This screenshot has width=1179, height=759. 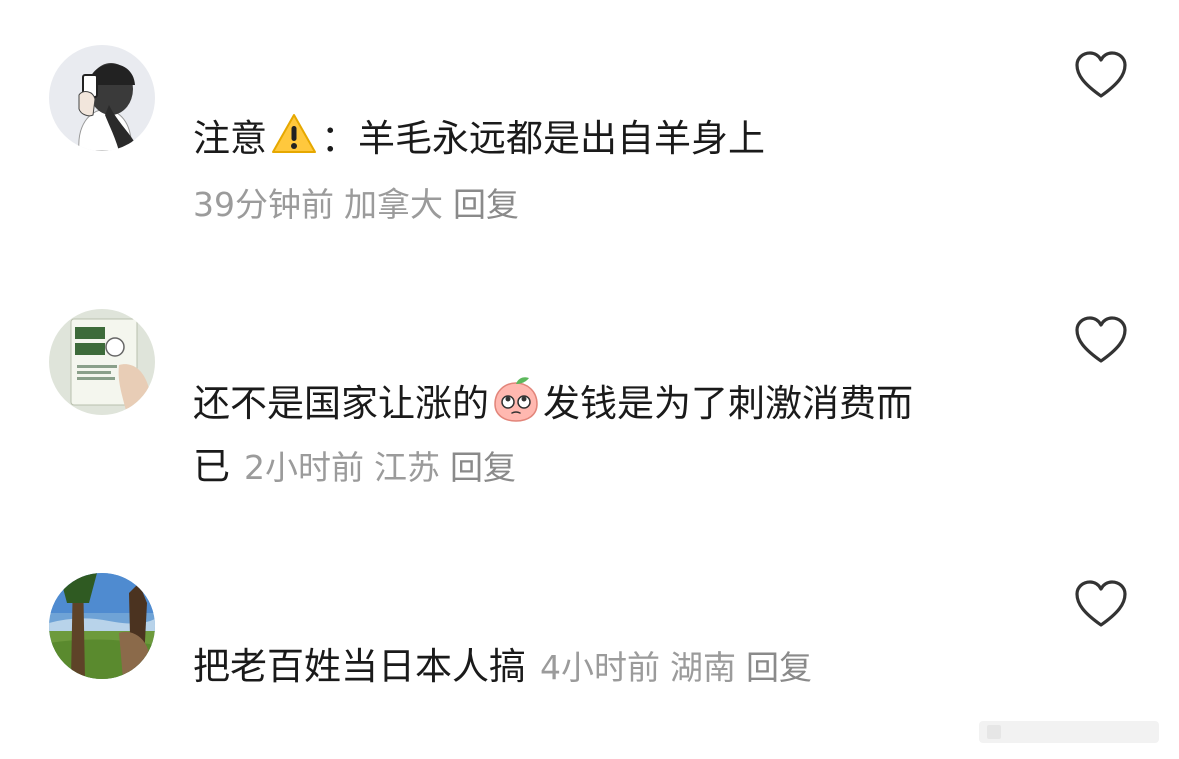 I want to click on comment-text-part: ：羊毛永远都是出自羊身上, so click(x=543, y=138).